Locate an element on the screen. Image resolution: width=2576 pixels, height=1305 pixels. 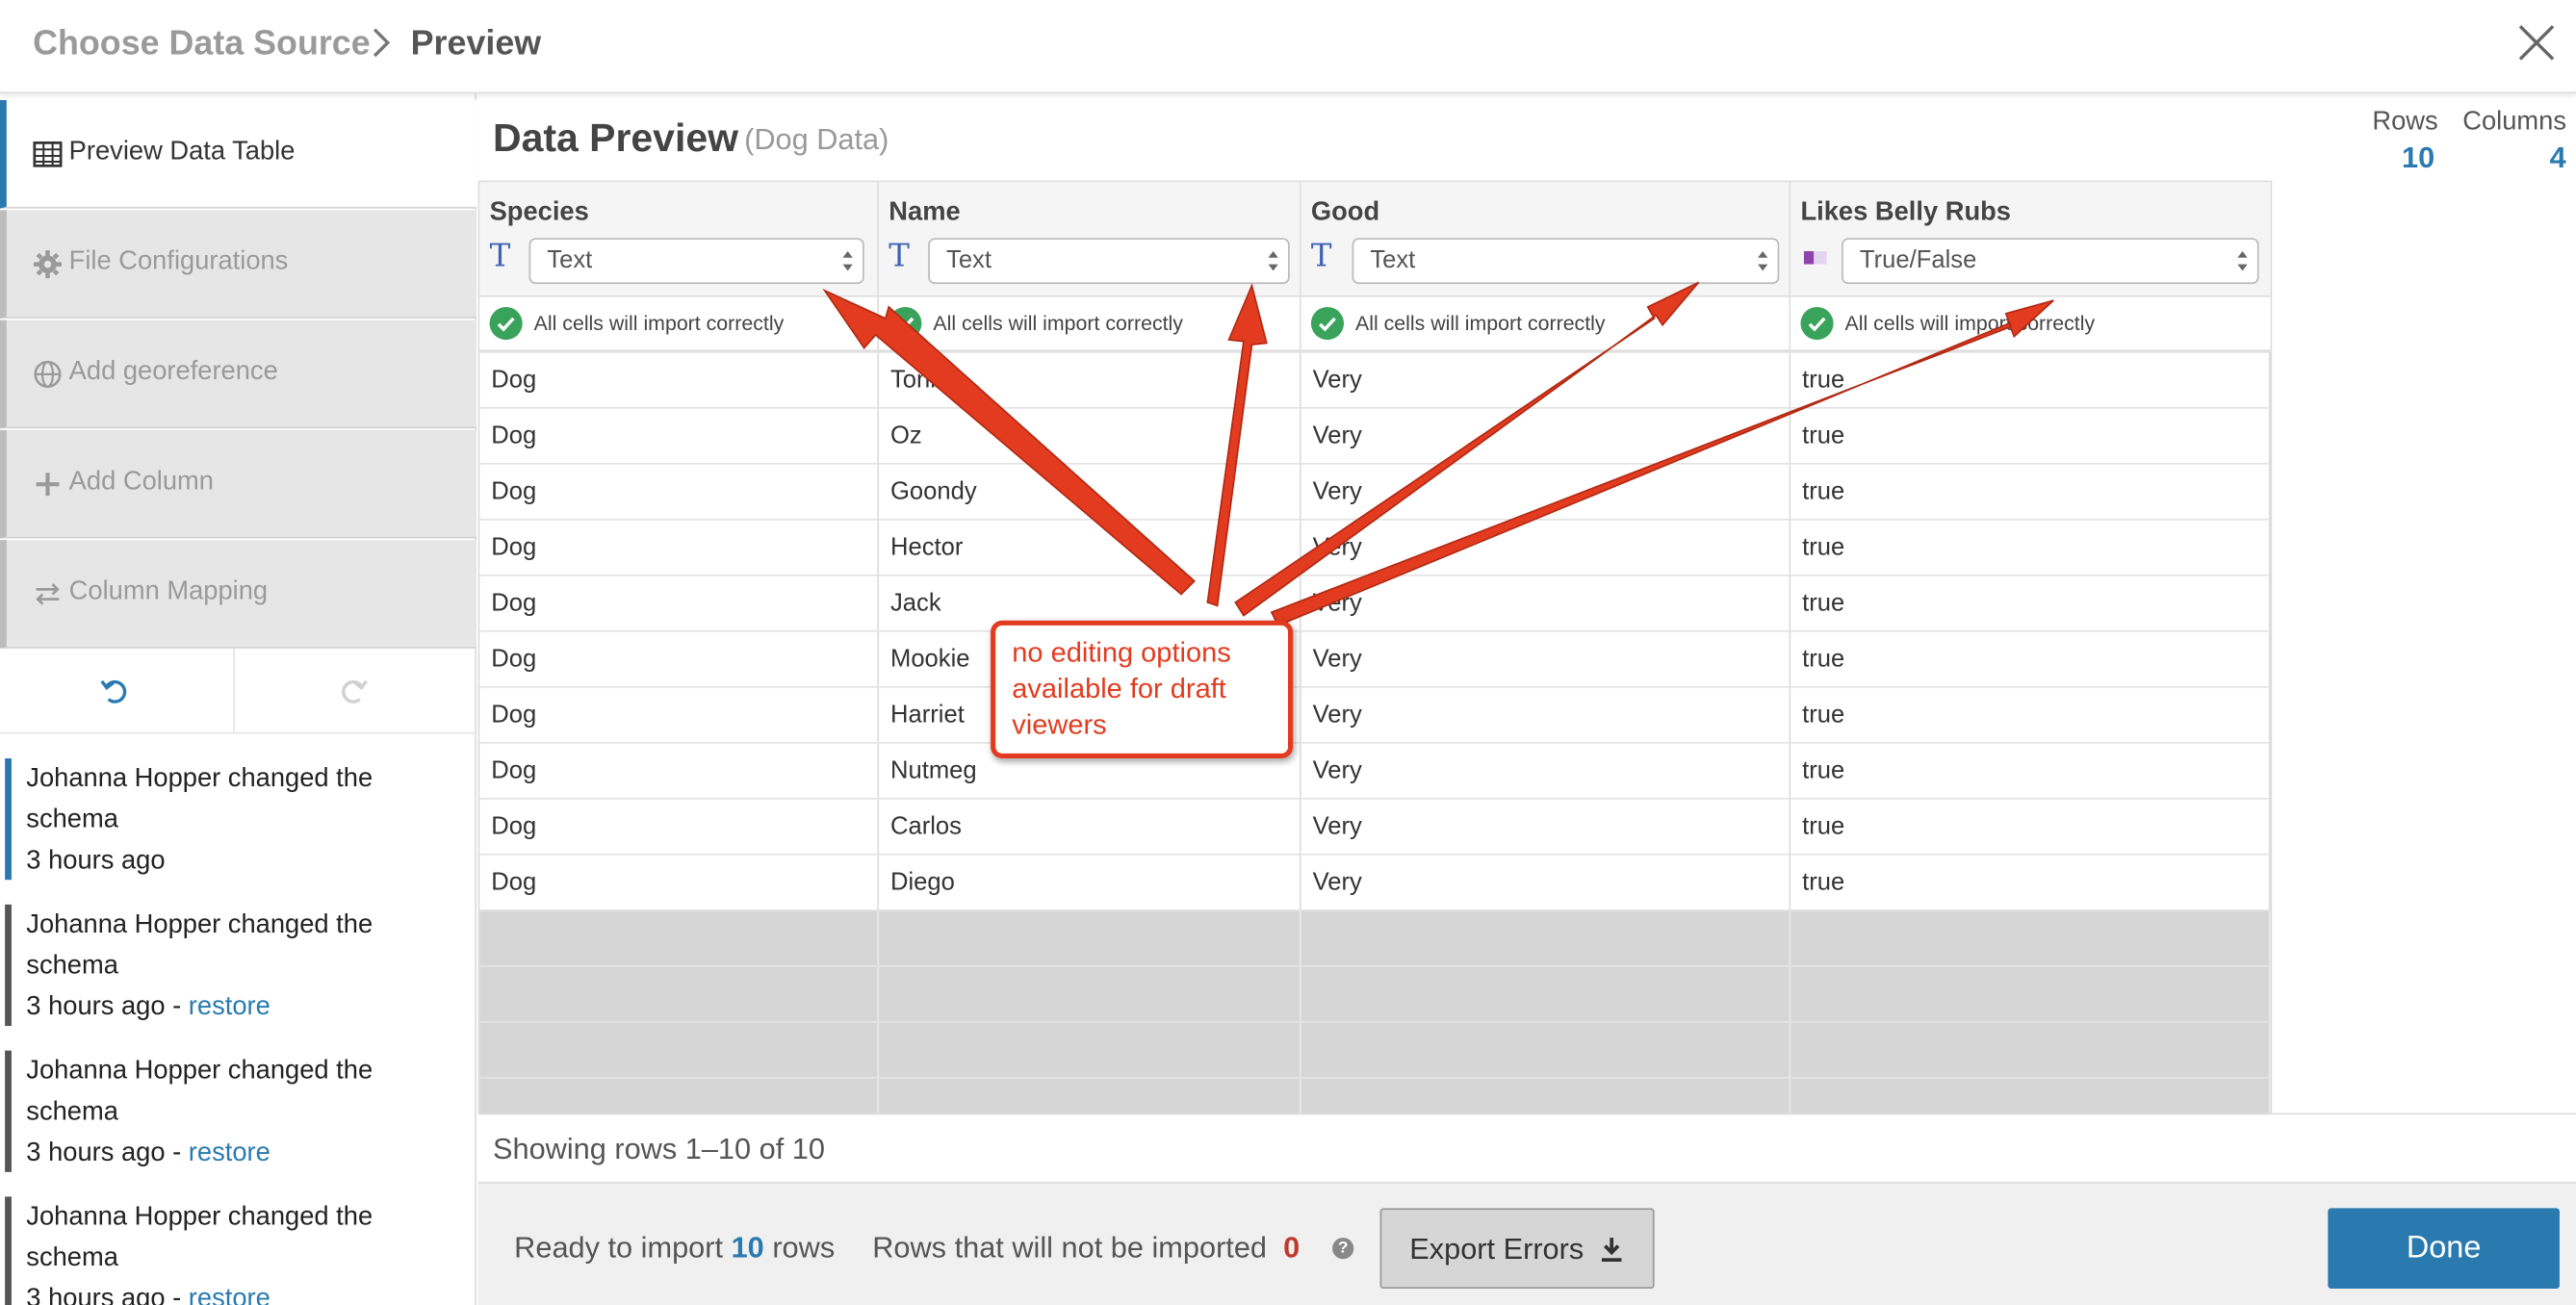
table-cell: Diego is located at coordinates (1090, 883).